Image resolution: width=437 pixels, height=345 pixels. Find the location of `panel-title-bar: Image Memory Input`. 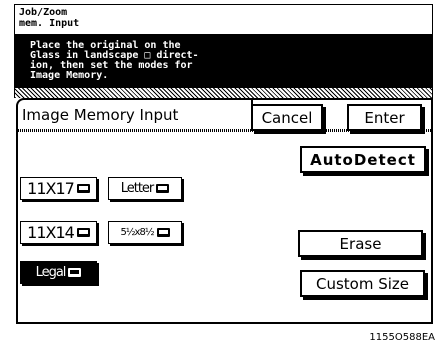

panel-title-bar: Image Memory Input is located at coordinates (135, 114).